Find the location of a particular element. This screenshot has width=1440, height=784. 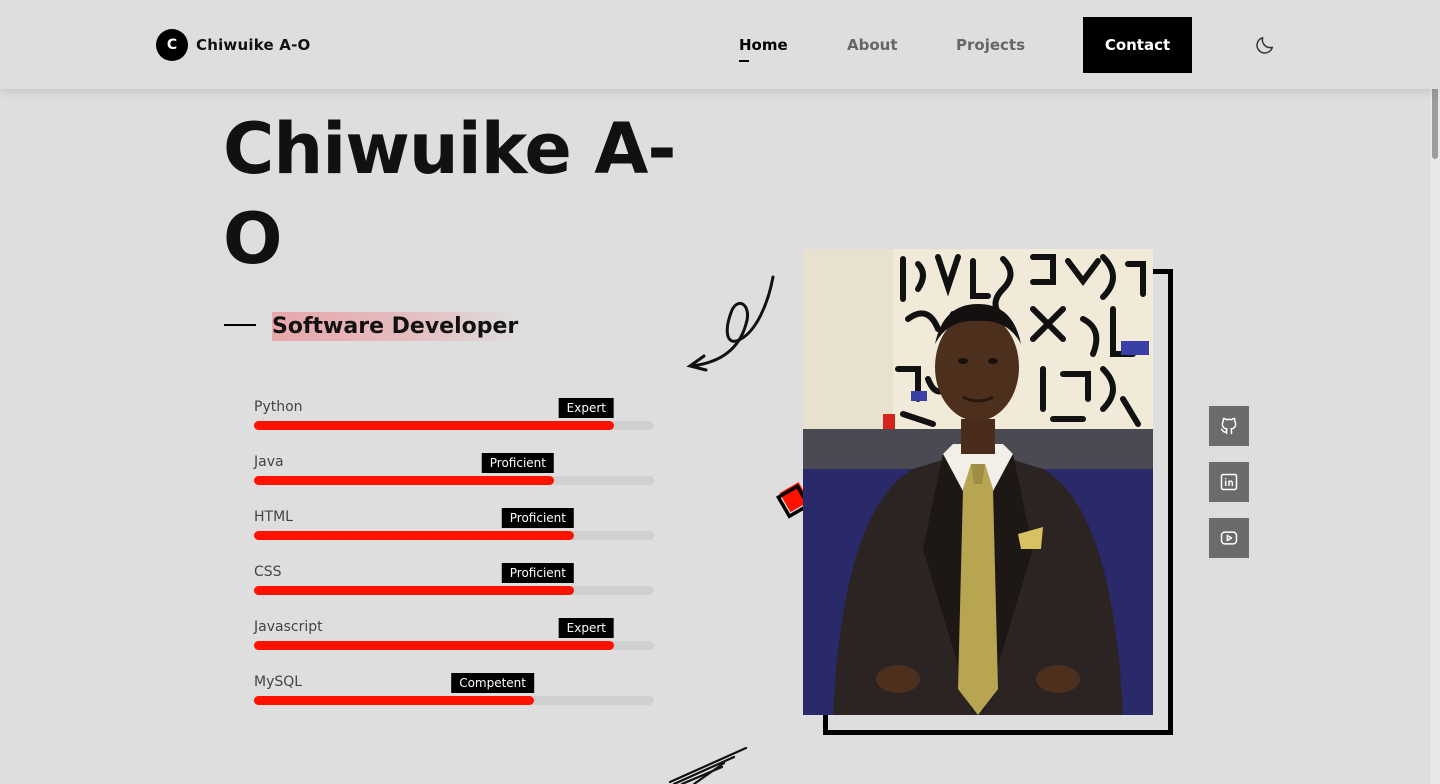

skill-name: HTML is located at coordinates (273, 517).